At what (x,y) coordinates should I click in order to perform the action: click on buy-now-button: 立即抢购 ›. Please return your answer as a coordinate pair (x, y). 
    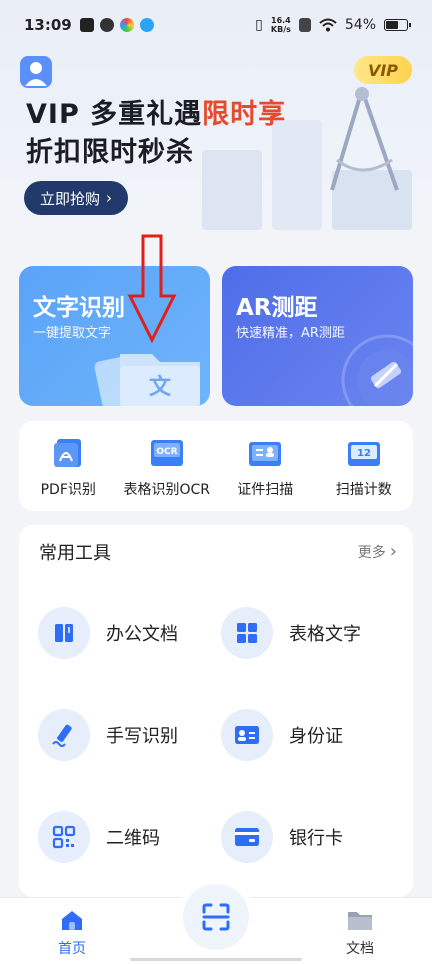
    Looking at the image, I should click on (76, 198).